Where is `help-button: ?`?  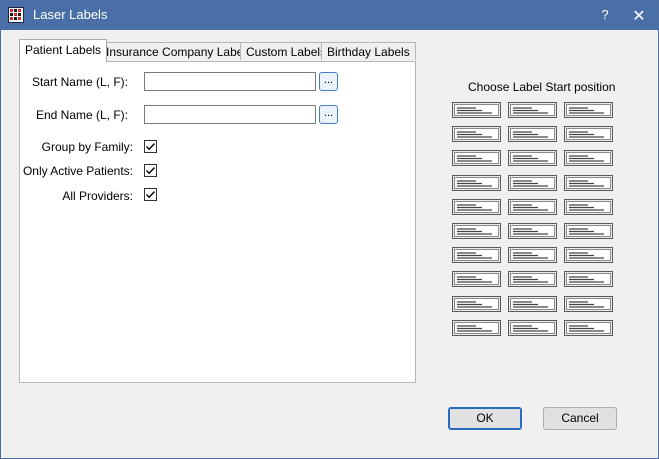 help-button: ? is located at coordinates (605, 15).